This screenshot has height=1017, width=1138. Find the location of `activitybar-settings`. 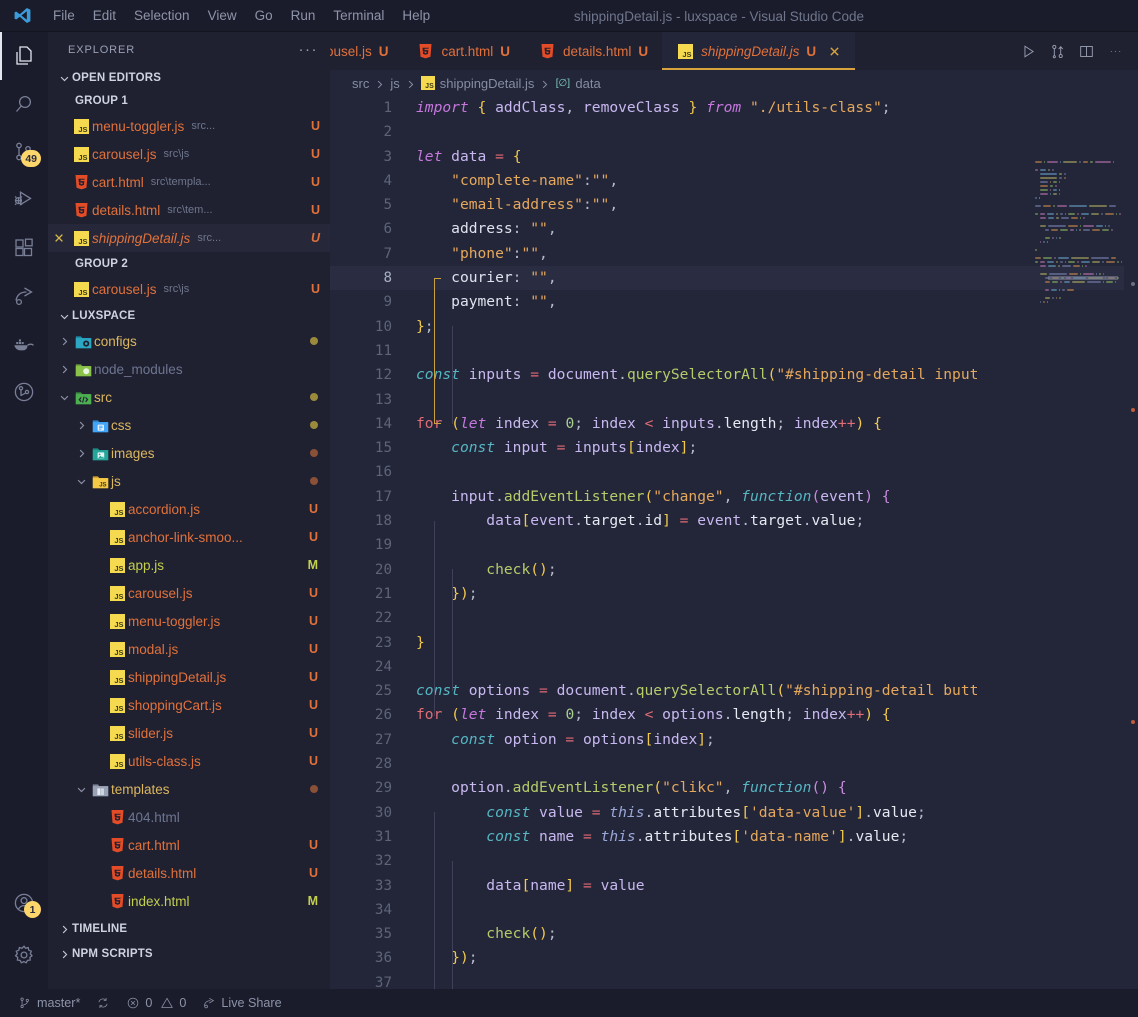

activitybar-settings is located at coordinates (24, 955).